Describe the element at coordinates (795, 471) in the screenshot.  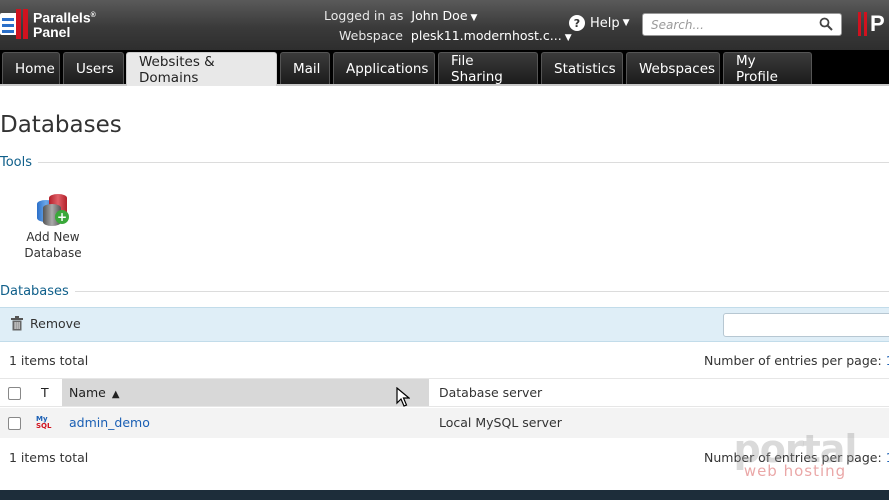
I see `watermark-line2: web hosting` at that location.